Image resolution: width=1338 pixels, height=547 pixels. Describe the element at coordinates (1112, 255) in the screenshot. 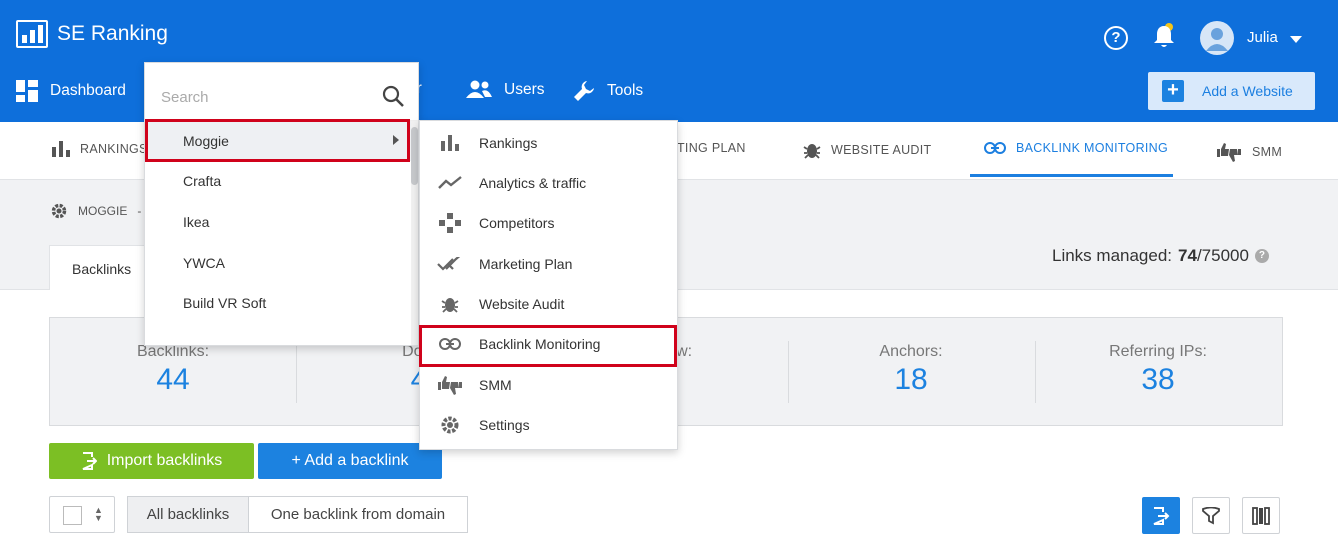

I see `links-managed-label: Links managed:` at that location.